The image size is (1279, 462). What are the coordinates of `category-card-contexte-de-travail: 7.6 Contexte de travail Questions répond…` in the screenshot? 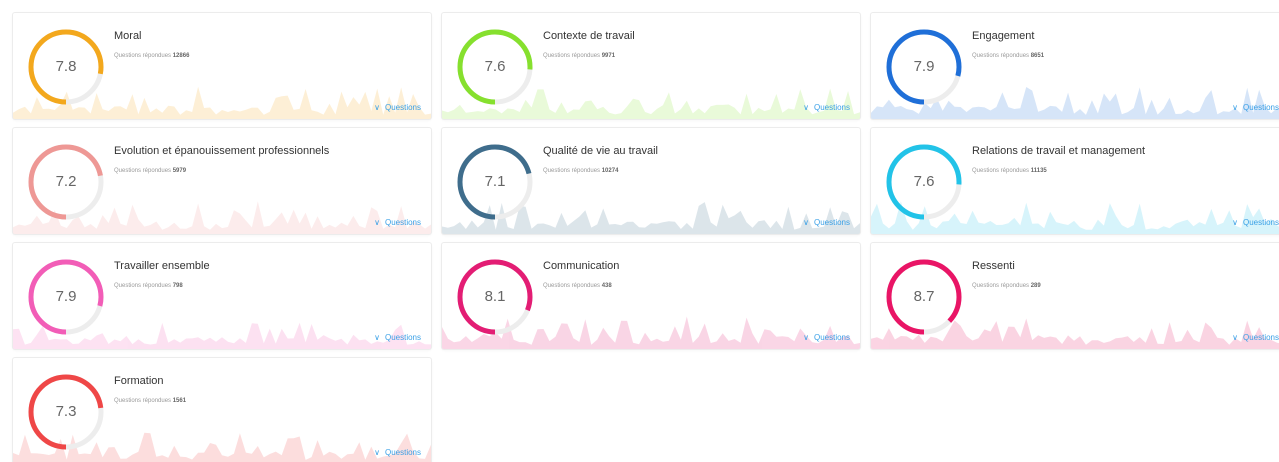 It's located at (651, 66).